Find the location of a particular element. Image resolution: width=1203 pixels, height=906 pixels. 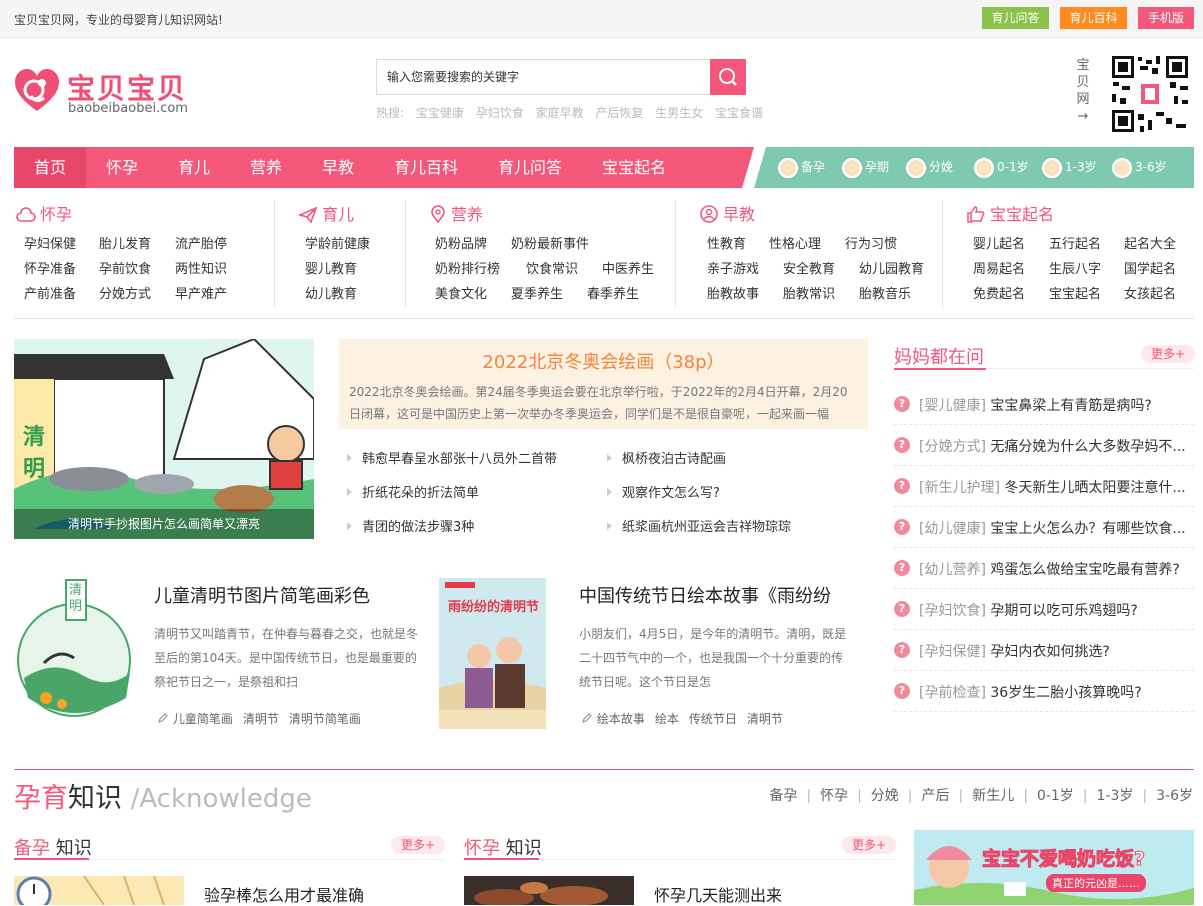

question-item: ? [婴儿健康] 宝宝鼻梁上有青筋是病吗? is located at coordinates (1044, 404).